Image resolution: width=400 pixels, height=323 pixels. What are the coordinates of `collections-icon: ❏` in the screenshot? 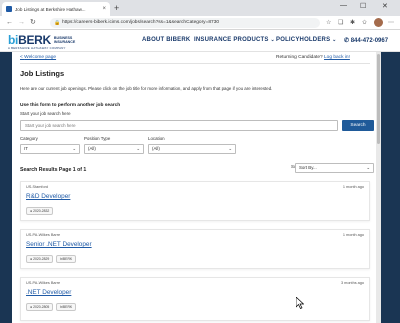 It's located at (340, 23).